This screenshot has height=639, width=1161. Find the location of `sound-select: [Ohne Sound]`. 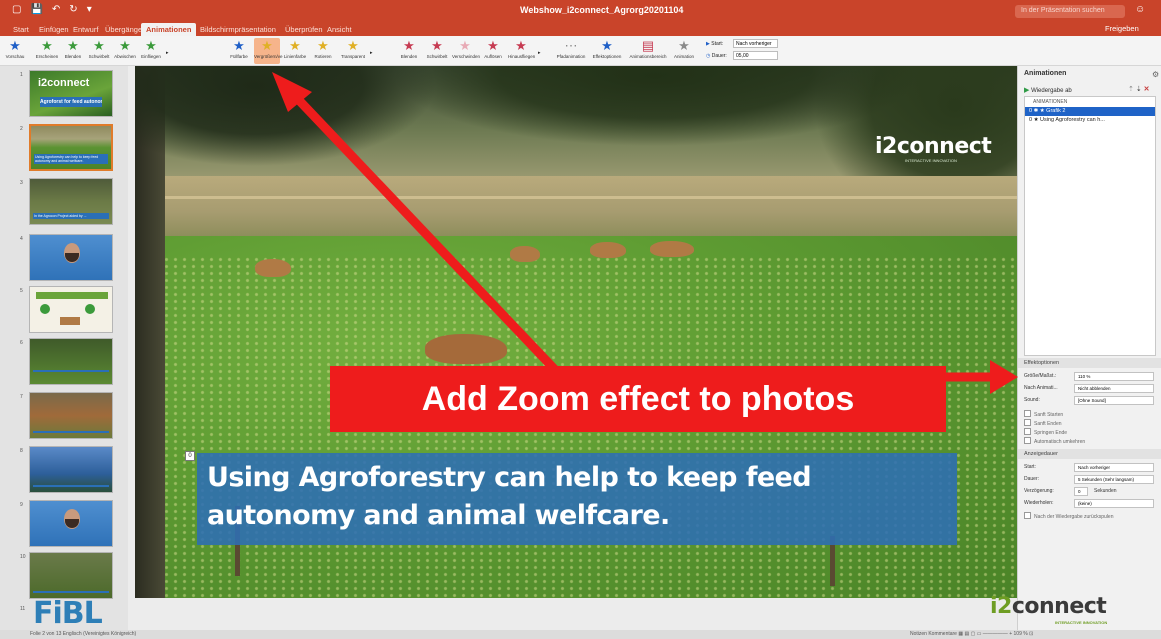

sound-select: [Ohne Sound] is located at coordinates (1114, 400).